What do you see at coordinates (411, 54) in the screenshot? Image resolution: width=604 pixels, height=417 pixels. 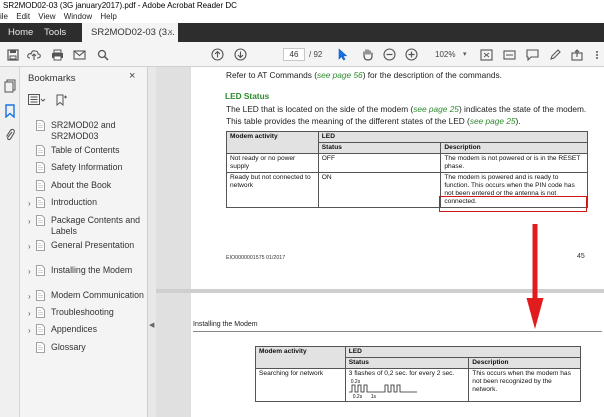 I see `zoom-in-icon` at bounding box center [411, 54].